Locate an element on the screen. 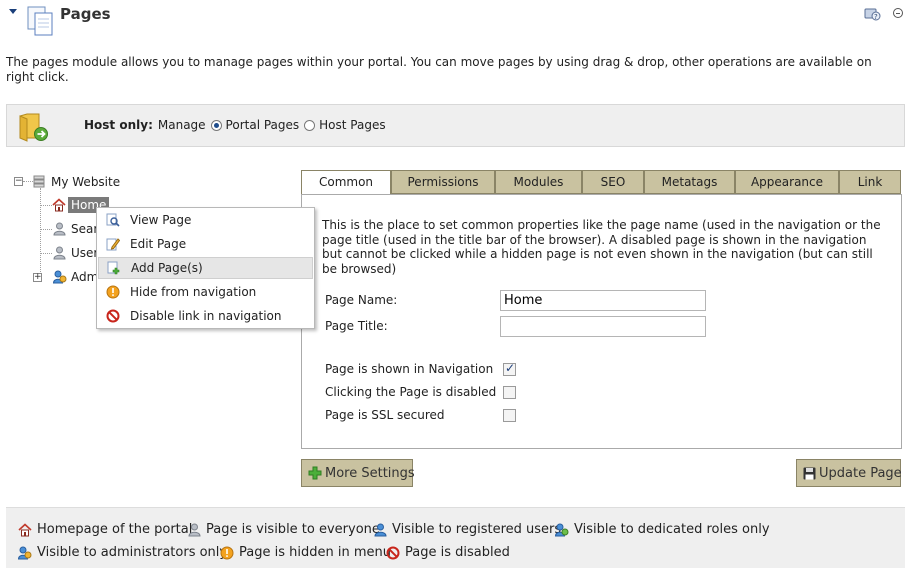 The image size is (906, 570). page-name-label: Page Name: is located at coordinates (361, 300).